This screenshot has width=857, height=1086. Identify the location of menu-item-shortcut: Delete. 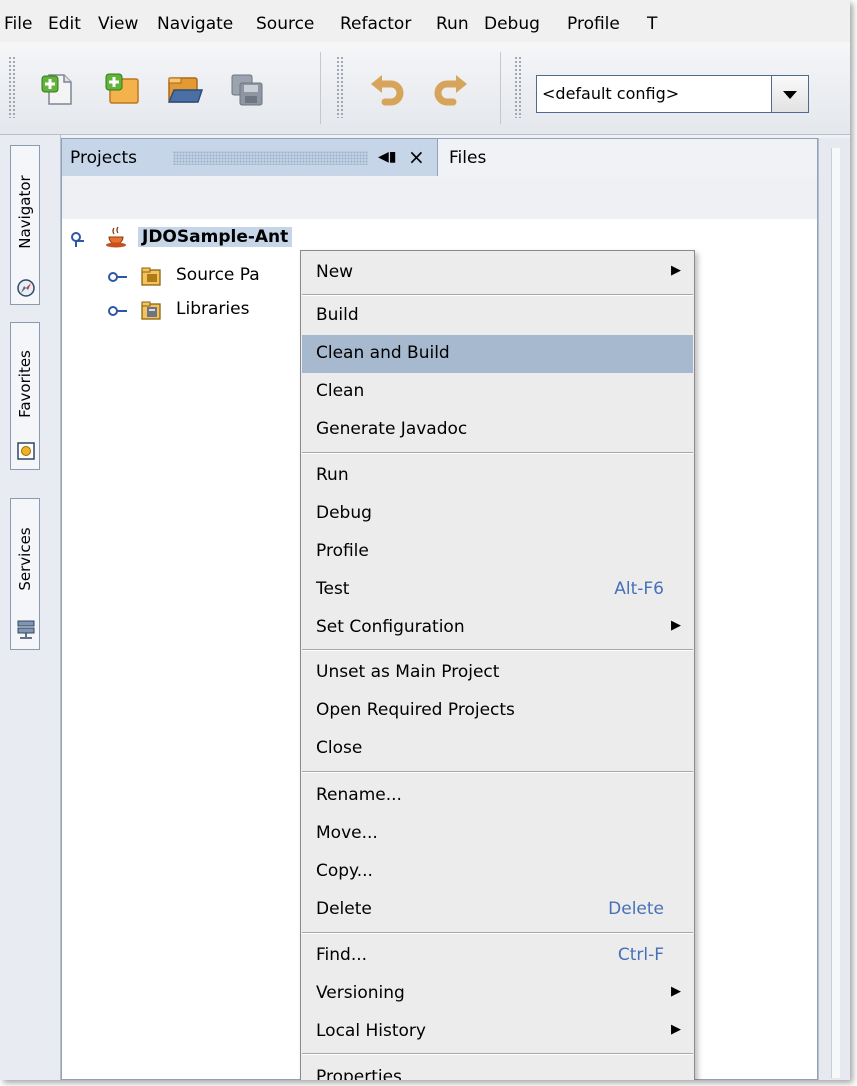
(636, 909).